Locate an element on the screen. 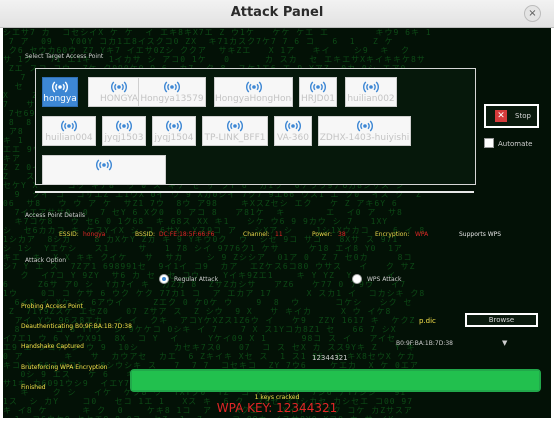 This screenshot has height=421, width=554. step-finished: Finished is located at coordinates (33, 387).